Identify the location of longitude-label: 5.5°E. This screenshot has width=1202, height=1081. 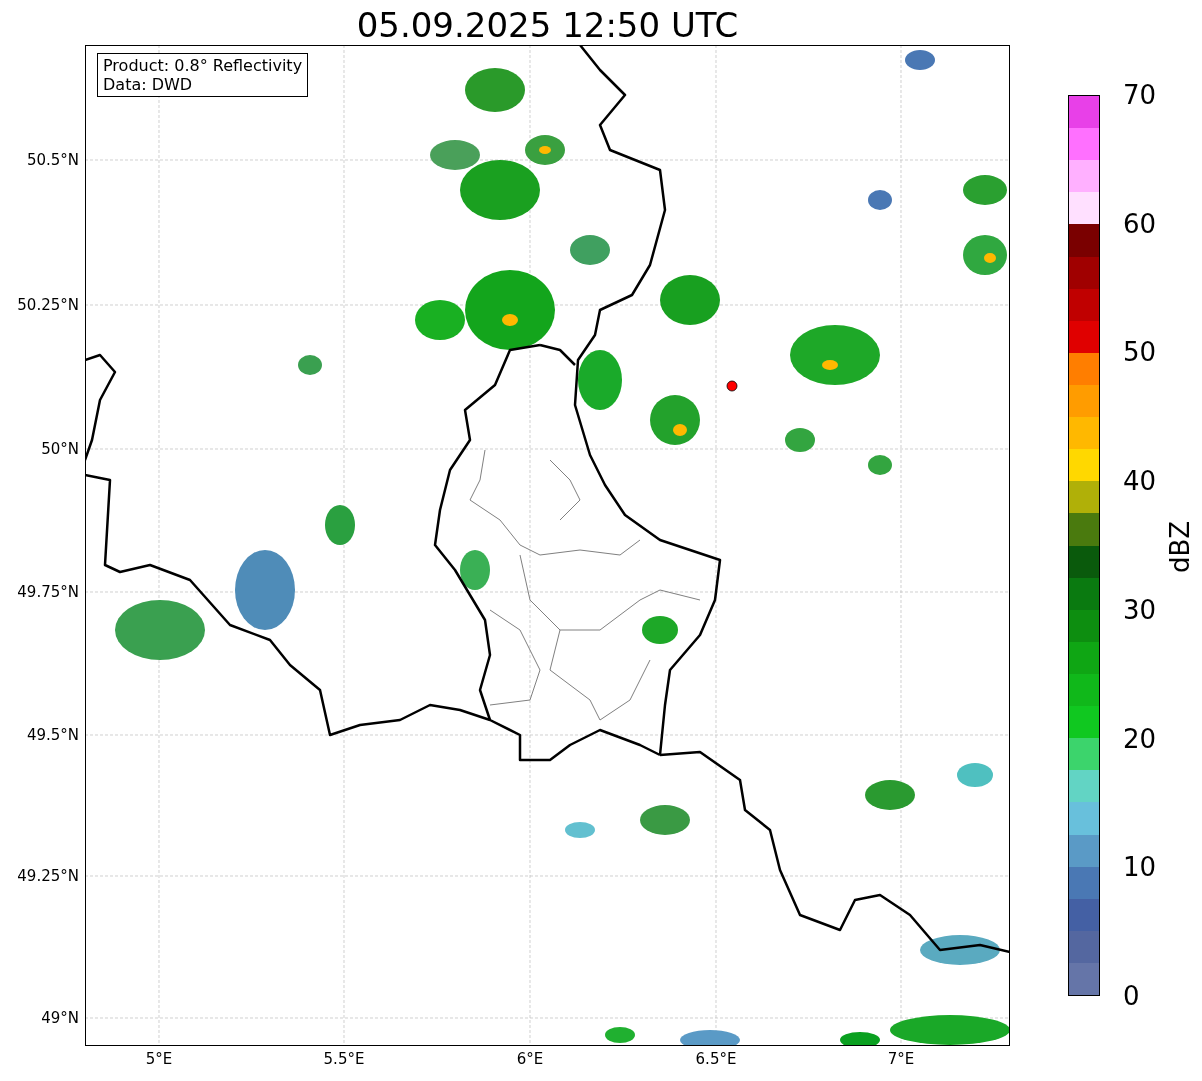
(344, 1059).